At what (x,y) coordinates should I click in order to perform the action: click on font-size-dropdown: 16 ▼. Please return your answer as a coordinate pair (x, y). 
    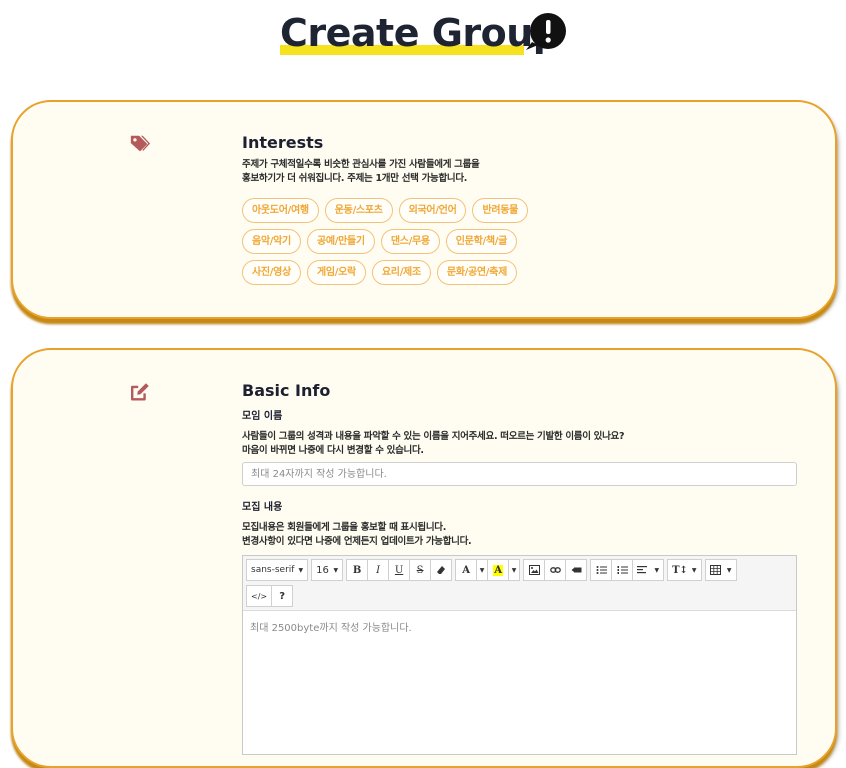
    Looking at the image, I should click on (327, 570).